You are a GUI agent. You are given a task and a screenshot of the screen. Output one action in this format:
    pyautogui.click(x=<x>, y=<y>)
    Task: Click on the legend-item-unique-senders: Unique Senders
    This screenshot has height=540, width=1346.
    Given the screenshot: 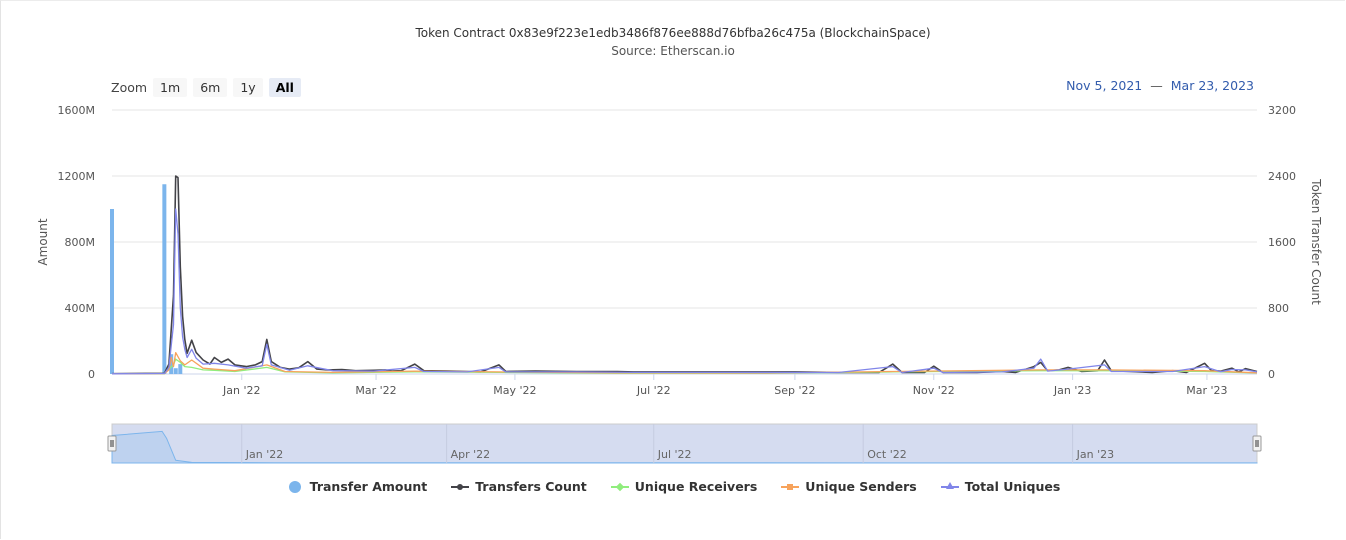 What is the action you would take?
    pyautogui.click(x=849, y=486)
    